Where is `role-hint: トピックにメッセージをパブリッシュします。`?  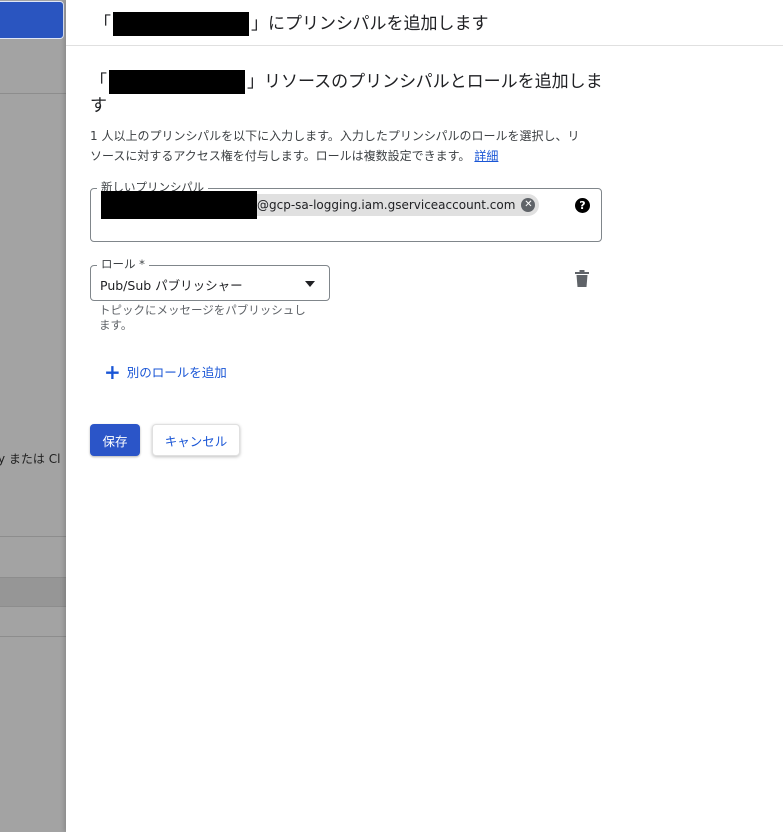
role-hint: トピックにメッセージをパブリッシュします。 is located at coordinates (202, 317).